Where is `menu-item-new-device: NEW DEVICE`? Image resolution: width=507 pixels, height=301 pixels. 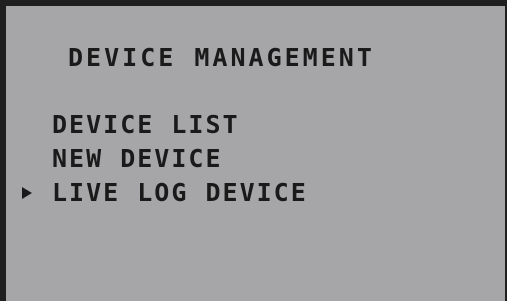
menu-item-new-device: NEW DEVICE is located at coordinates (164, 159).